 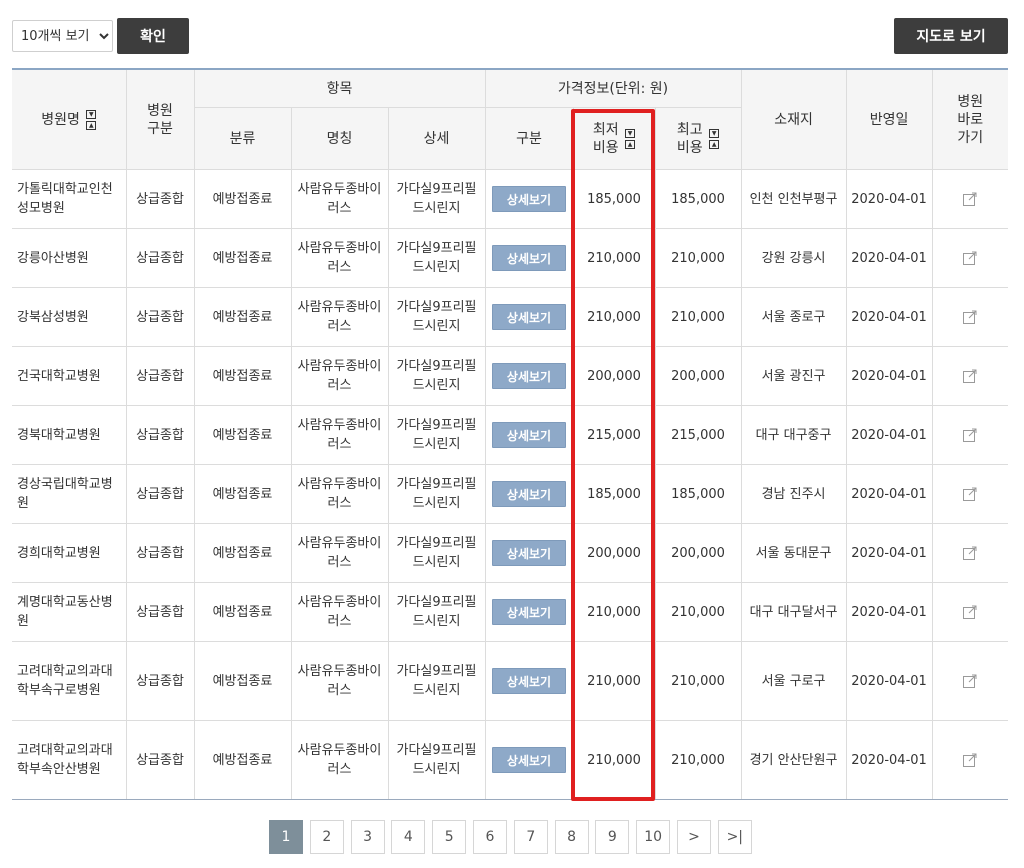 I want to click on header-hospital-name: 병원명 ▼ ▲, so click(x=69, y=119).